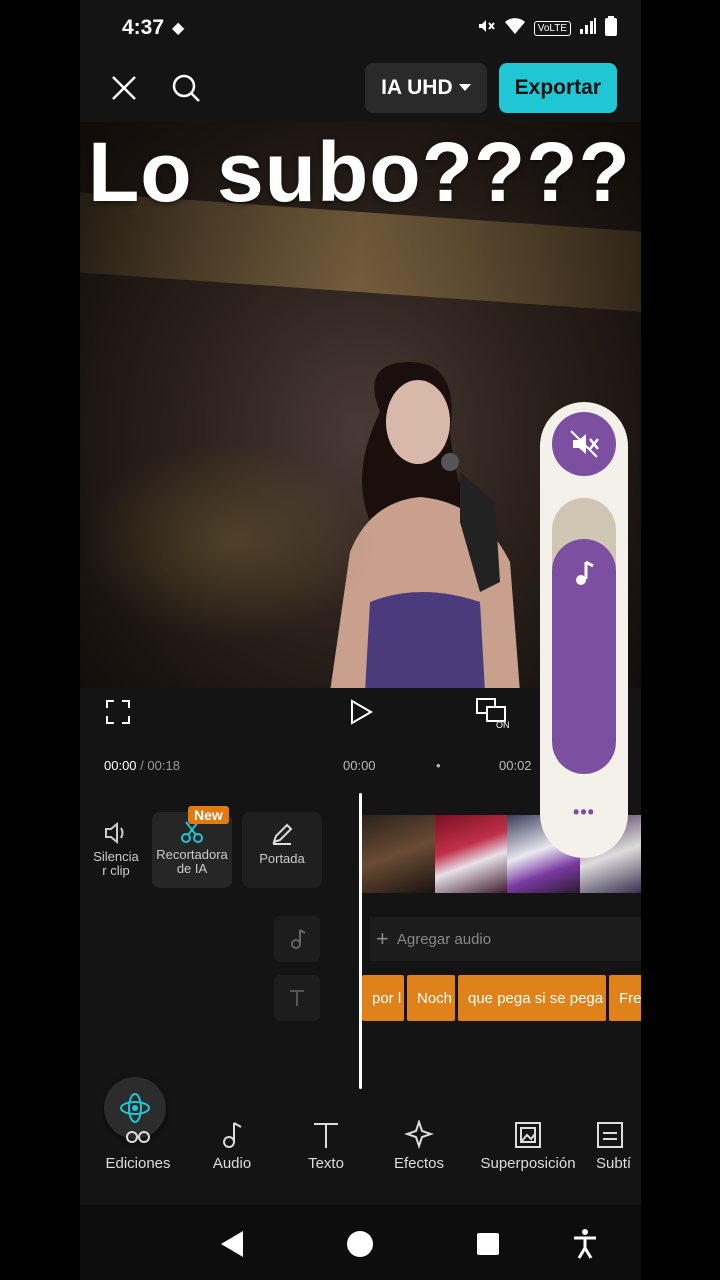  I want to click on fullscreen-icon, so click(118, 714).